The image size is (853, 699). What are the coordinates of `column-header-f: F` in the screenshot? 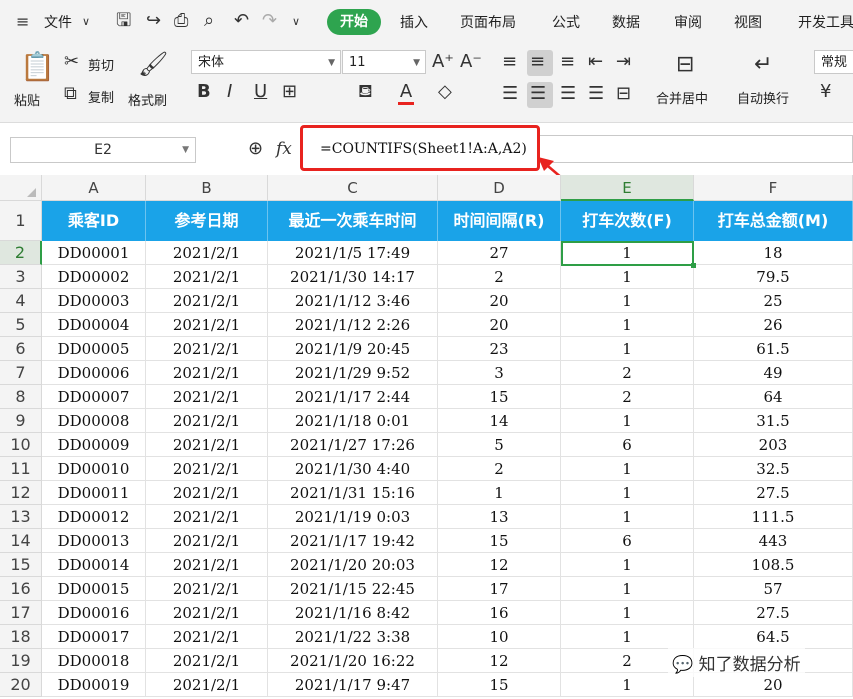 It's located at (773, 188).